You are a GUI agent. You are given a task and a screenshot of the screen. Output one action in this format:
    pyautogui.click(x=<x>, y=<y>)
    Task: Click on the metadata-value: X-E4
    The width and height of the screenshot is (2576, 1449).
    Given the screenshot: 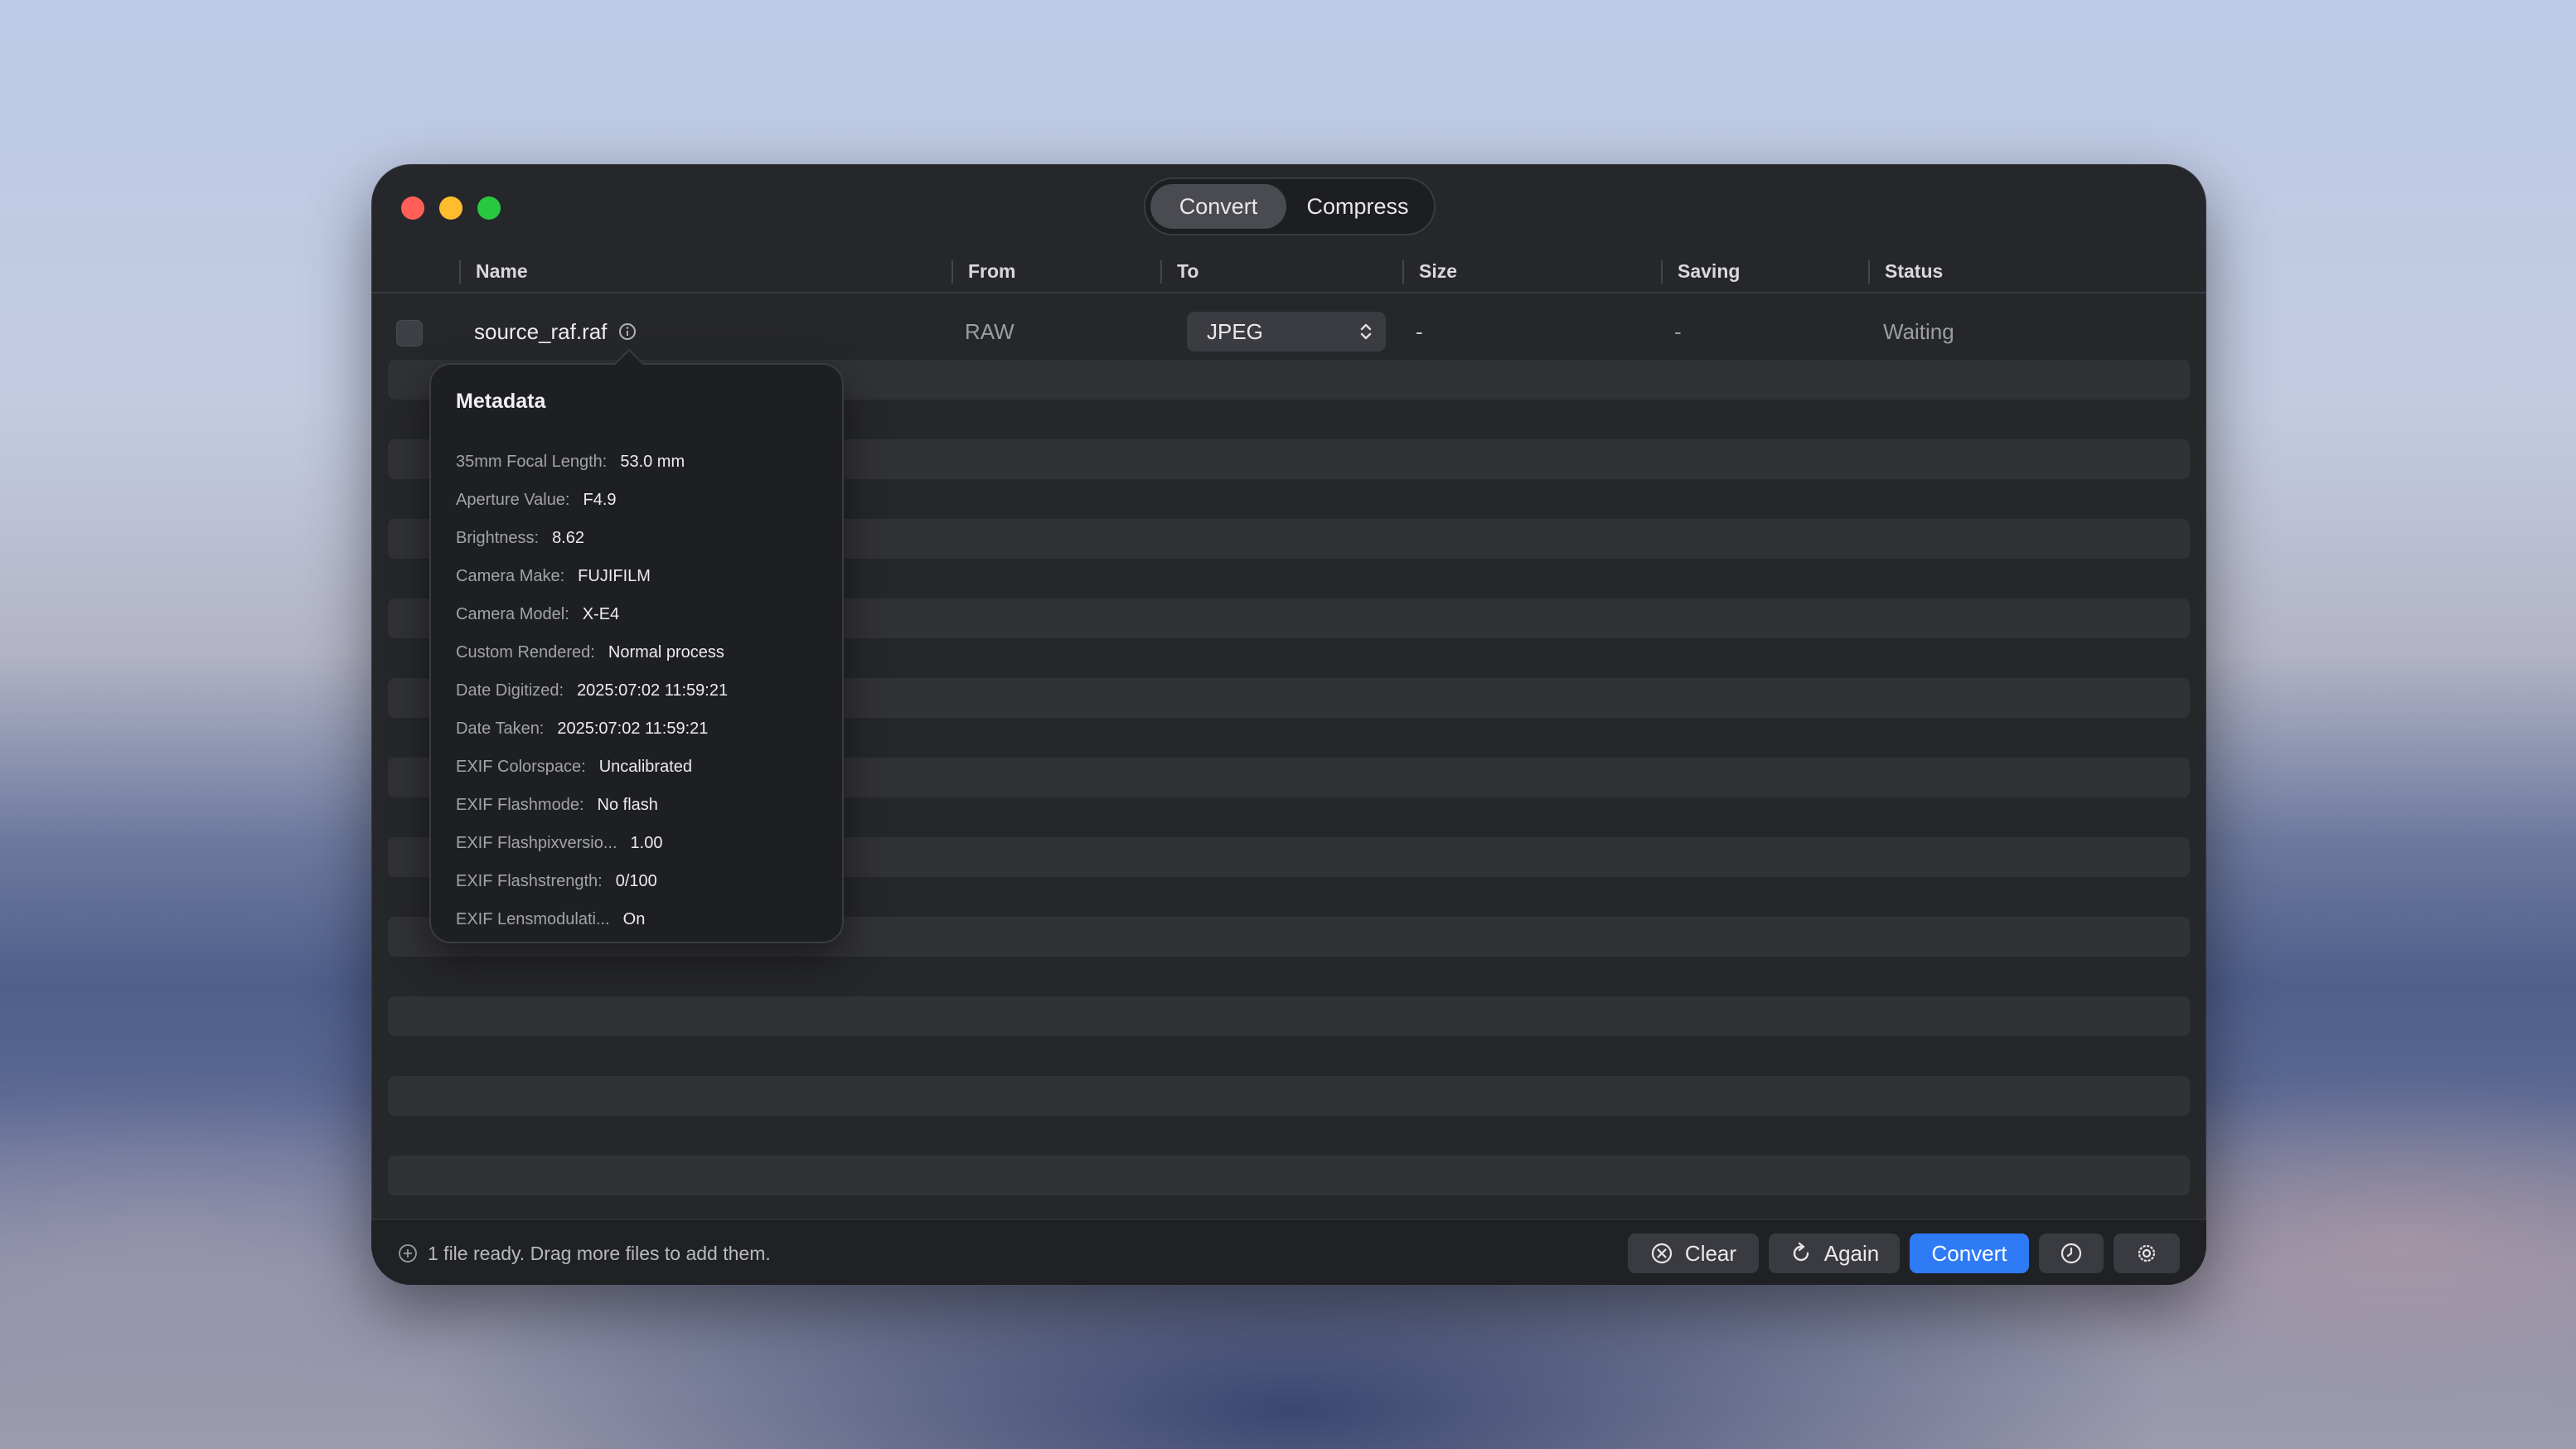 What is the action you would take?
    pyautogui.click(x=601, y=613)
    